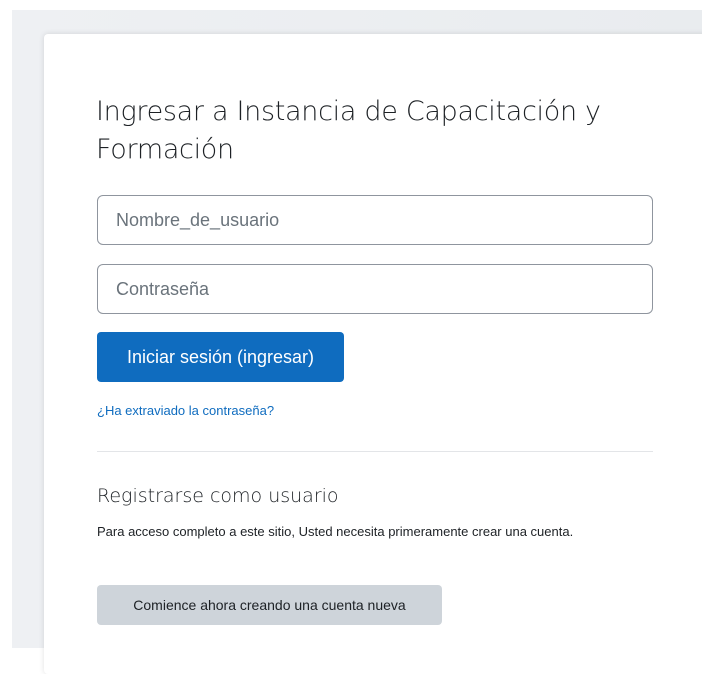 This screenshot has width=702, height=674. Describe the element at coordinates (357, 5) in the screenshot. I see `top-strip` at that location.